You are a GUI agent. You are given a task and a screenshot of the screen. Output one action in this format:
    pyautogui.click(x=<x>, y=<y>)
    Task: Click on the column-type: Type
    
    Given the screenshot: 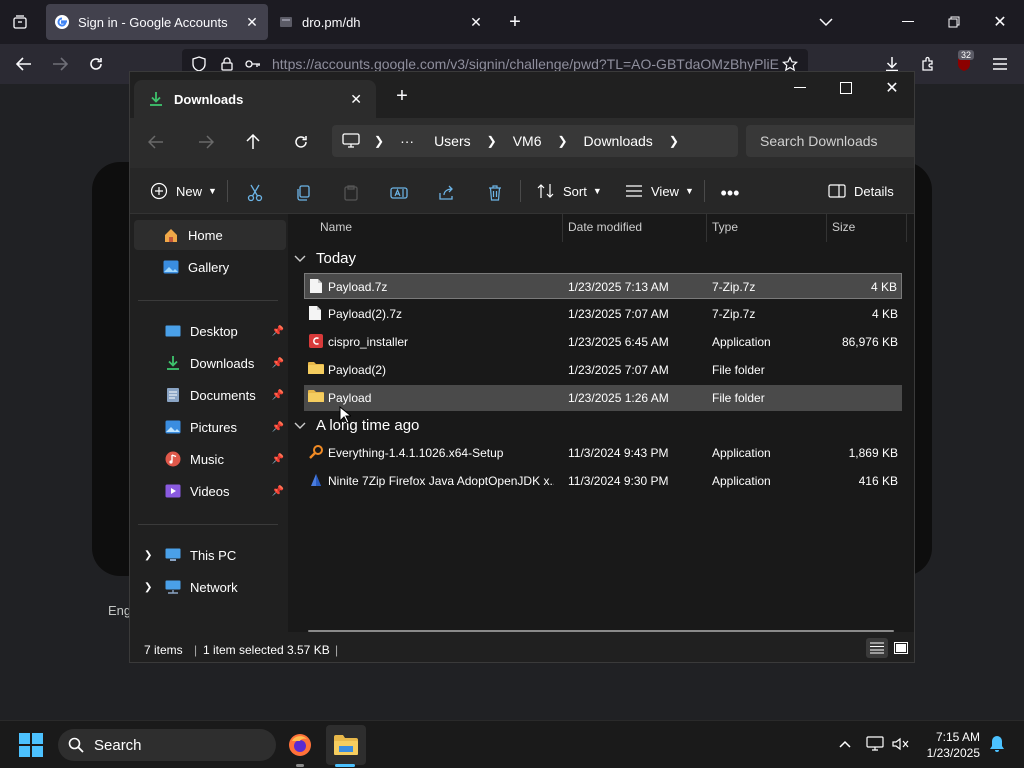 What is the action you would take?
    pyautogui.click(x=725, y=227)
    